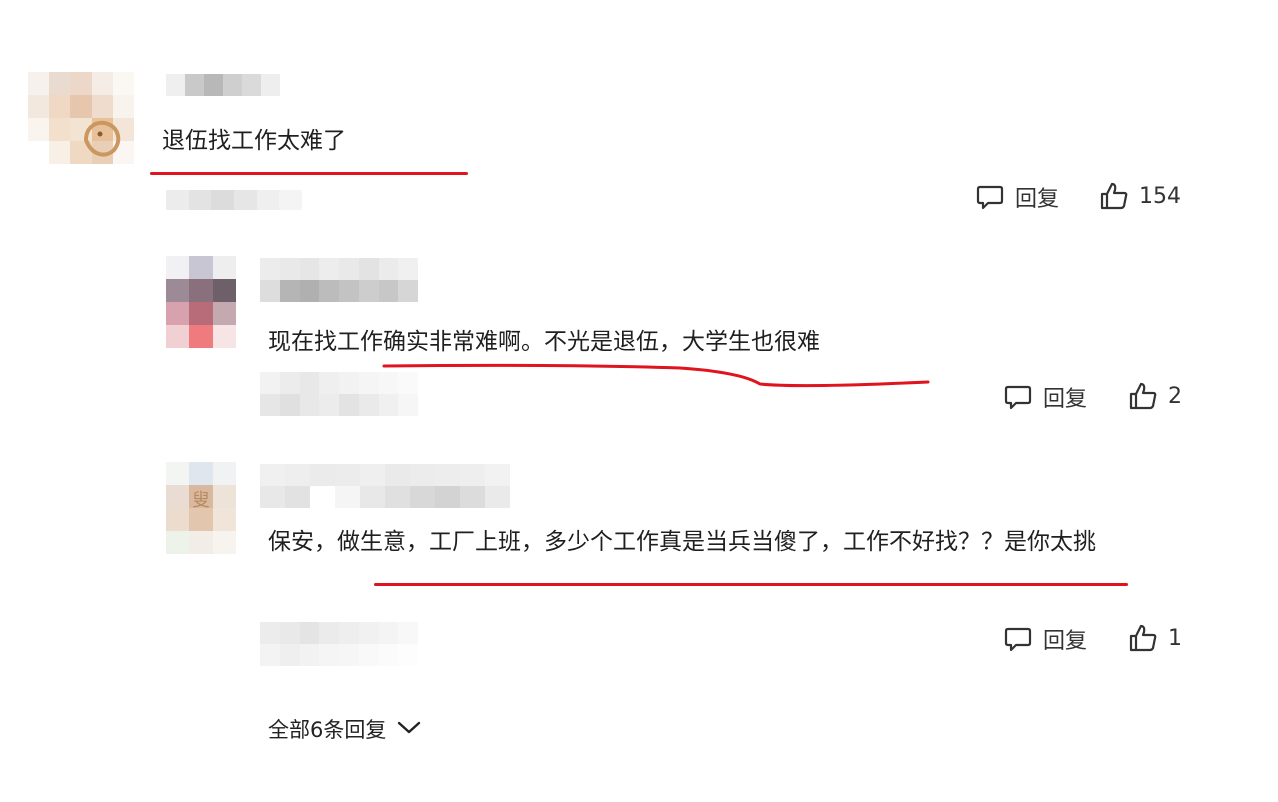  I want to click on comment-text: 退伍找工作太难了, so click(254, 141).